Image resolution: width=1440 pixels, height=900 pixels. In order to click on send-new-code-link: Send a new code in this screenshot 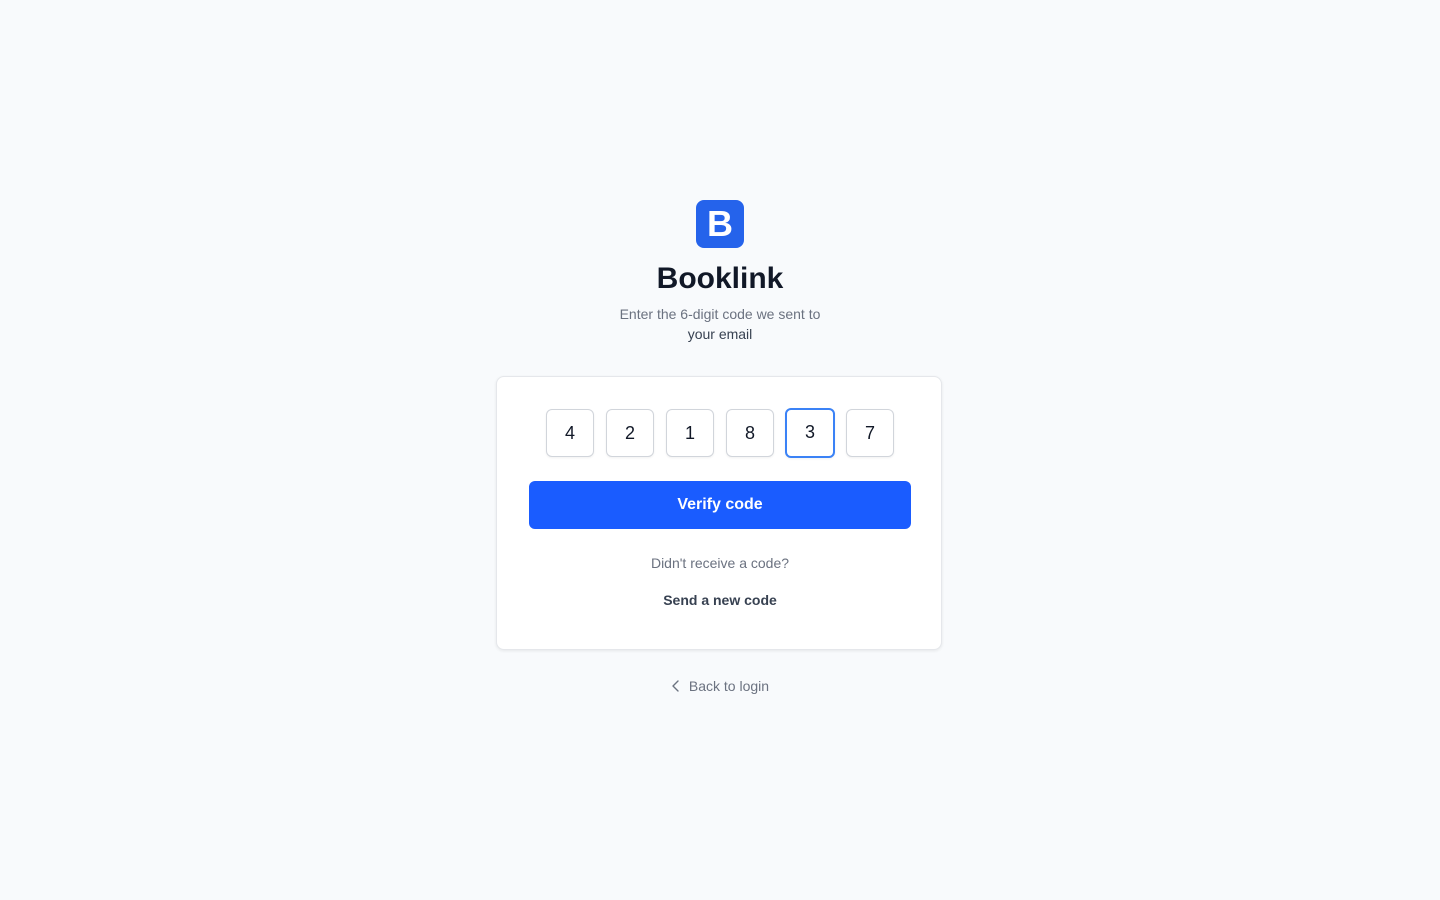, I will do `click(720, 600)`.